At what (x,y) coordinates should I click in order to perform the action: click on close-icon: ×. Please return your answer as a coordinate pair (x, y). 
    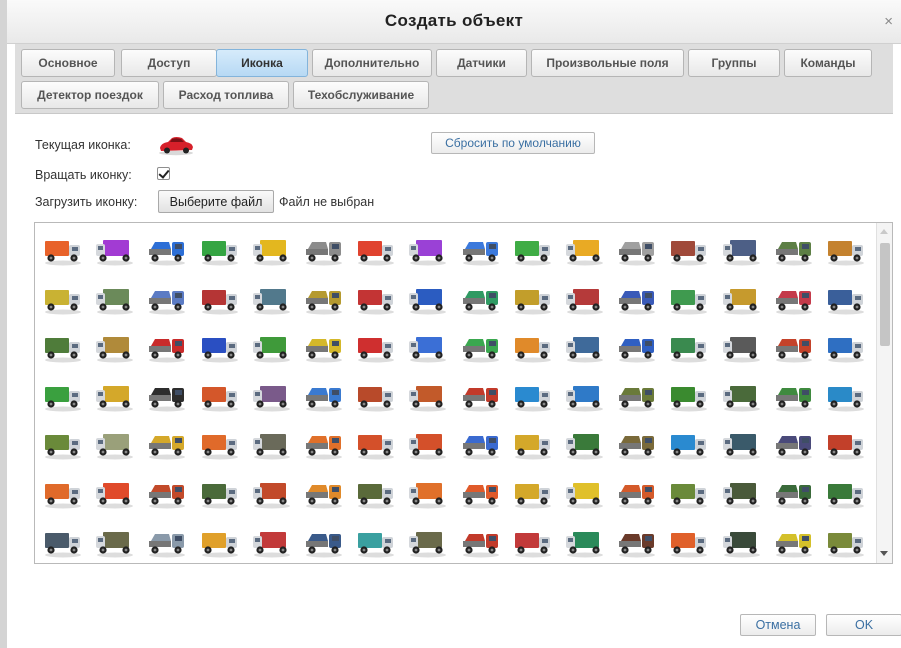
    Looking at the image, I should click on (888, 21).